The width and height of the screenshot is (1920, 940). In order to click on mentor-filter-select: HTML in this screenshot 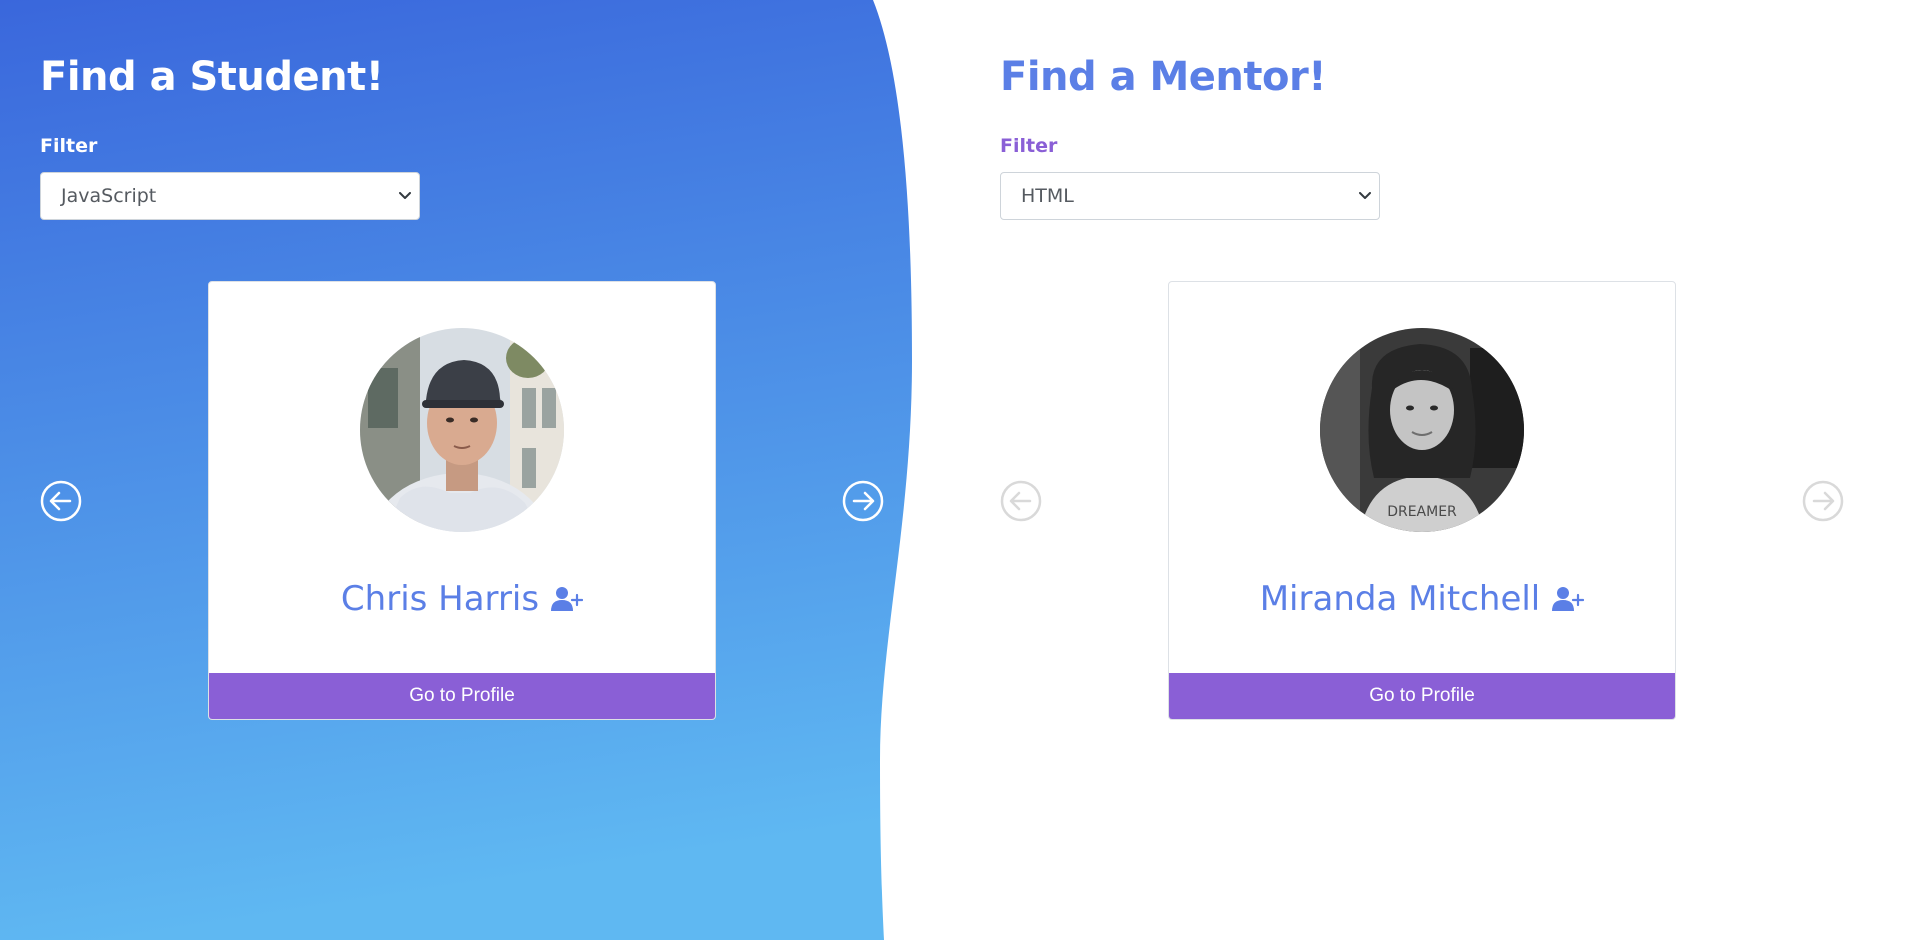, I will do `click(1190, 196)`.